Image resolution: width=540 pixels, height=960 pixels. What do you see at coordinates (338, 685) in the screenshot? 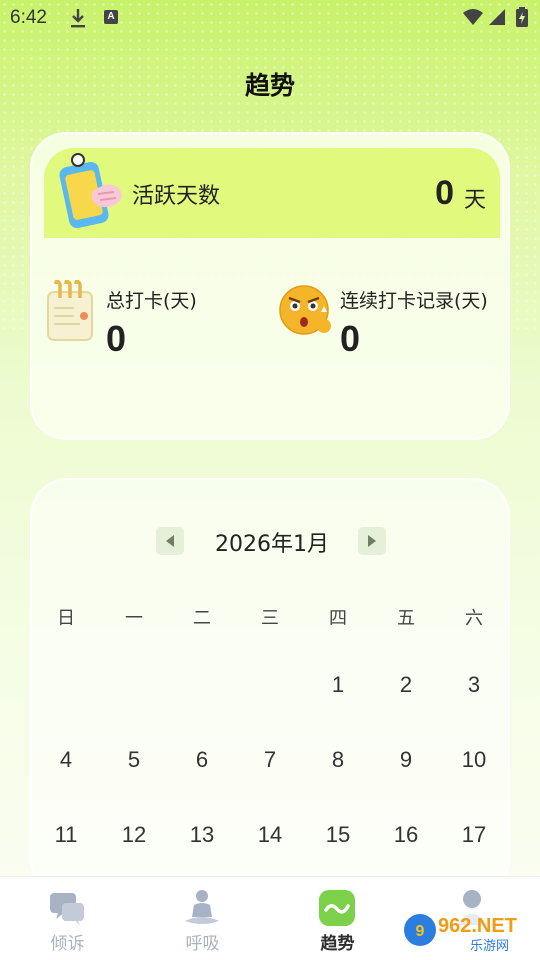
I see `calendar-day: 1` at bounding box center [338, 685].